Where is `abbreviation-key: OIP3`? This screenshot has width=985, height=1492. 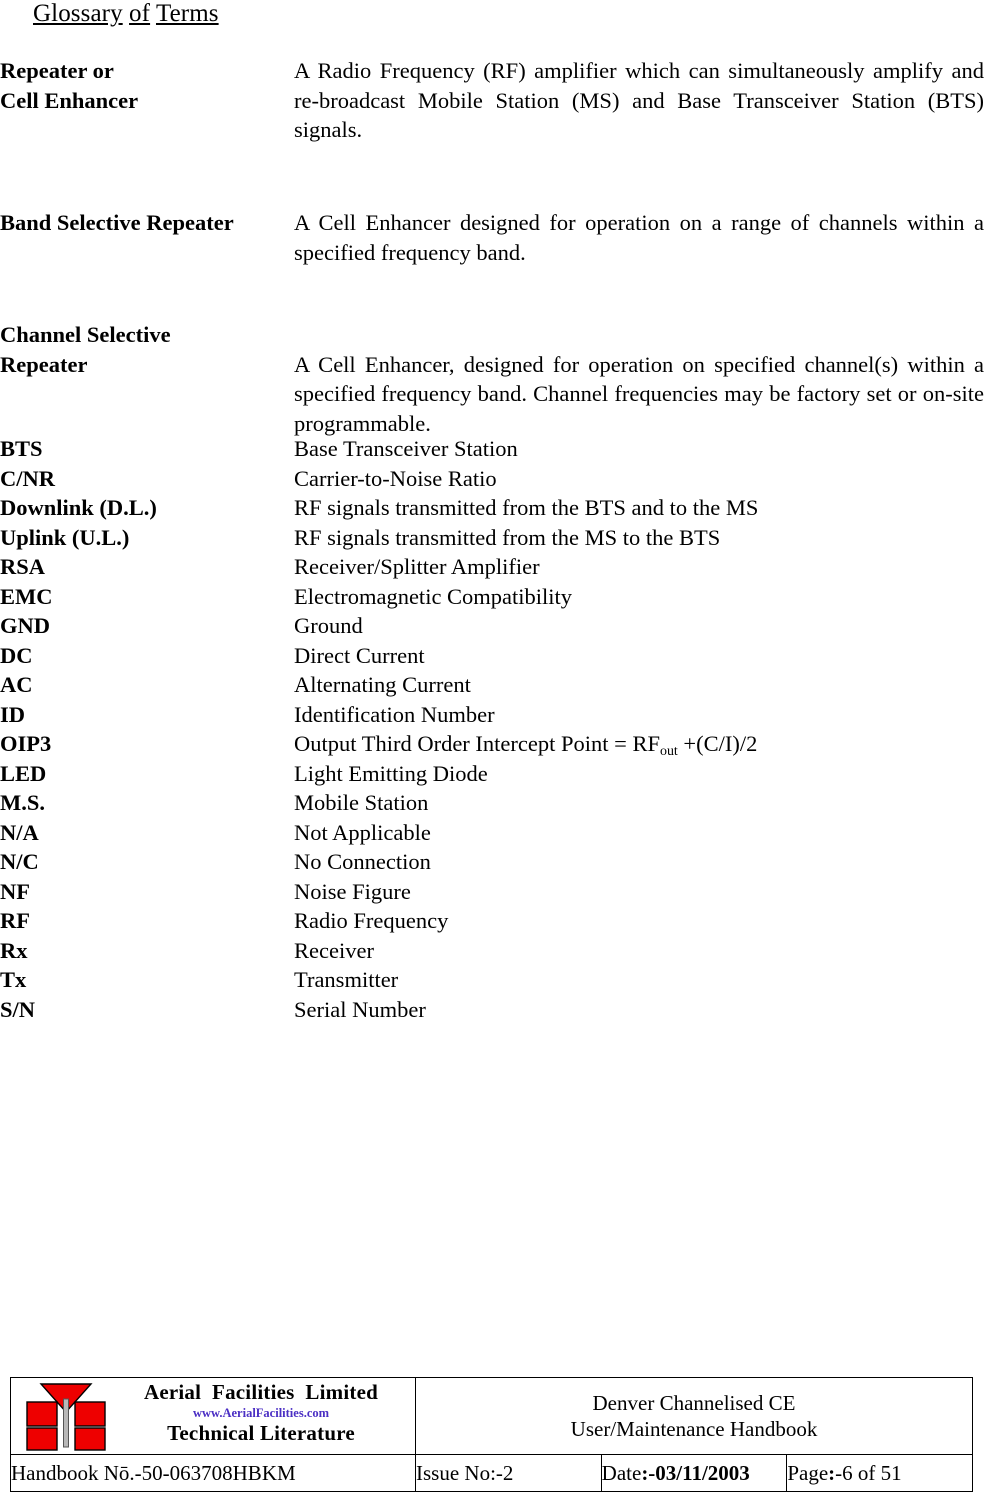 abbreviation-key: OIP3 is located at coordinates (26, 743).